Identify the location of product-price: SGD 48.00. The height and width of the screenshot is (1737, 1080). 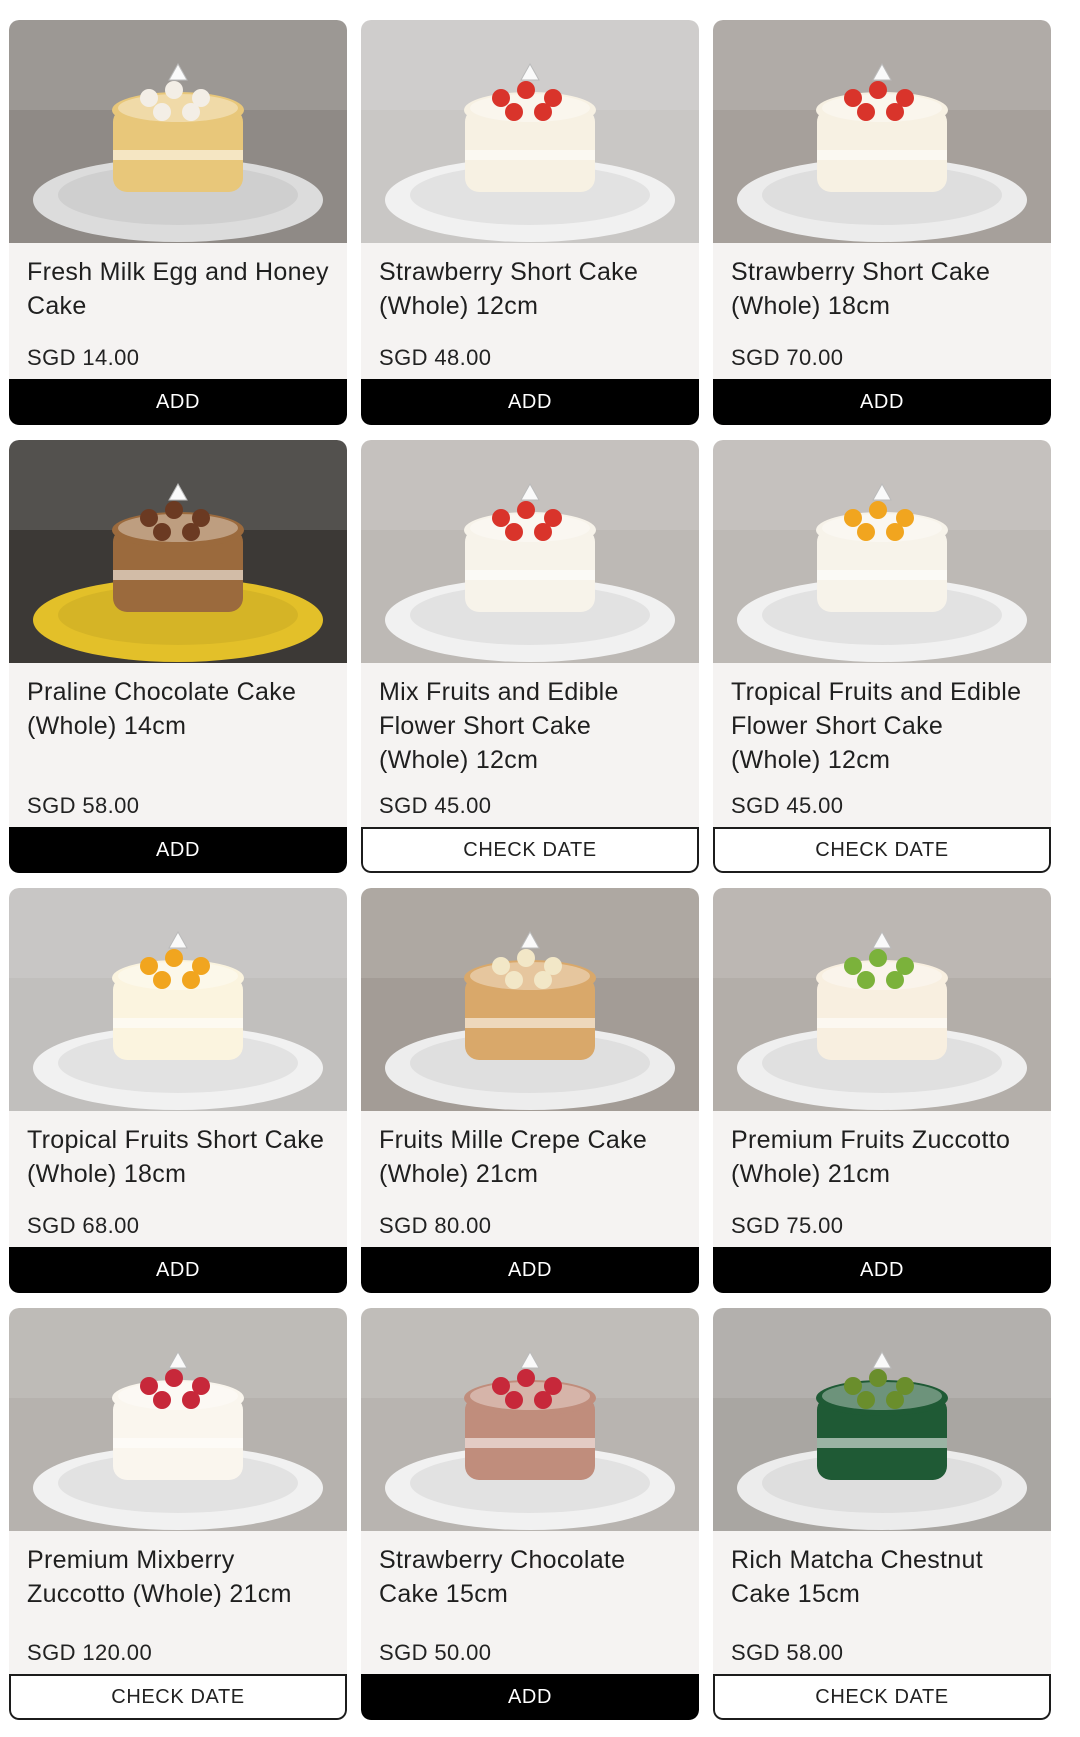
(435, 357).